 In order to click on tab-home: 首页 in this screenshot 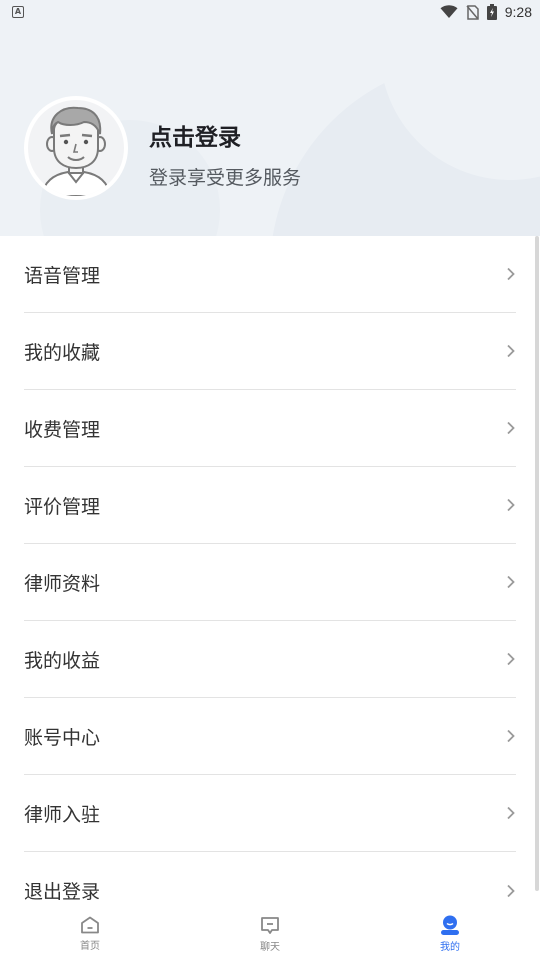, I will do `click(90, 934)`.